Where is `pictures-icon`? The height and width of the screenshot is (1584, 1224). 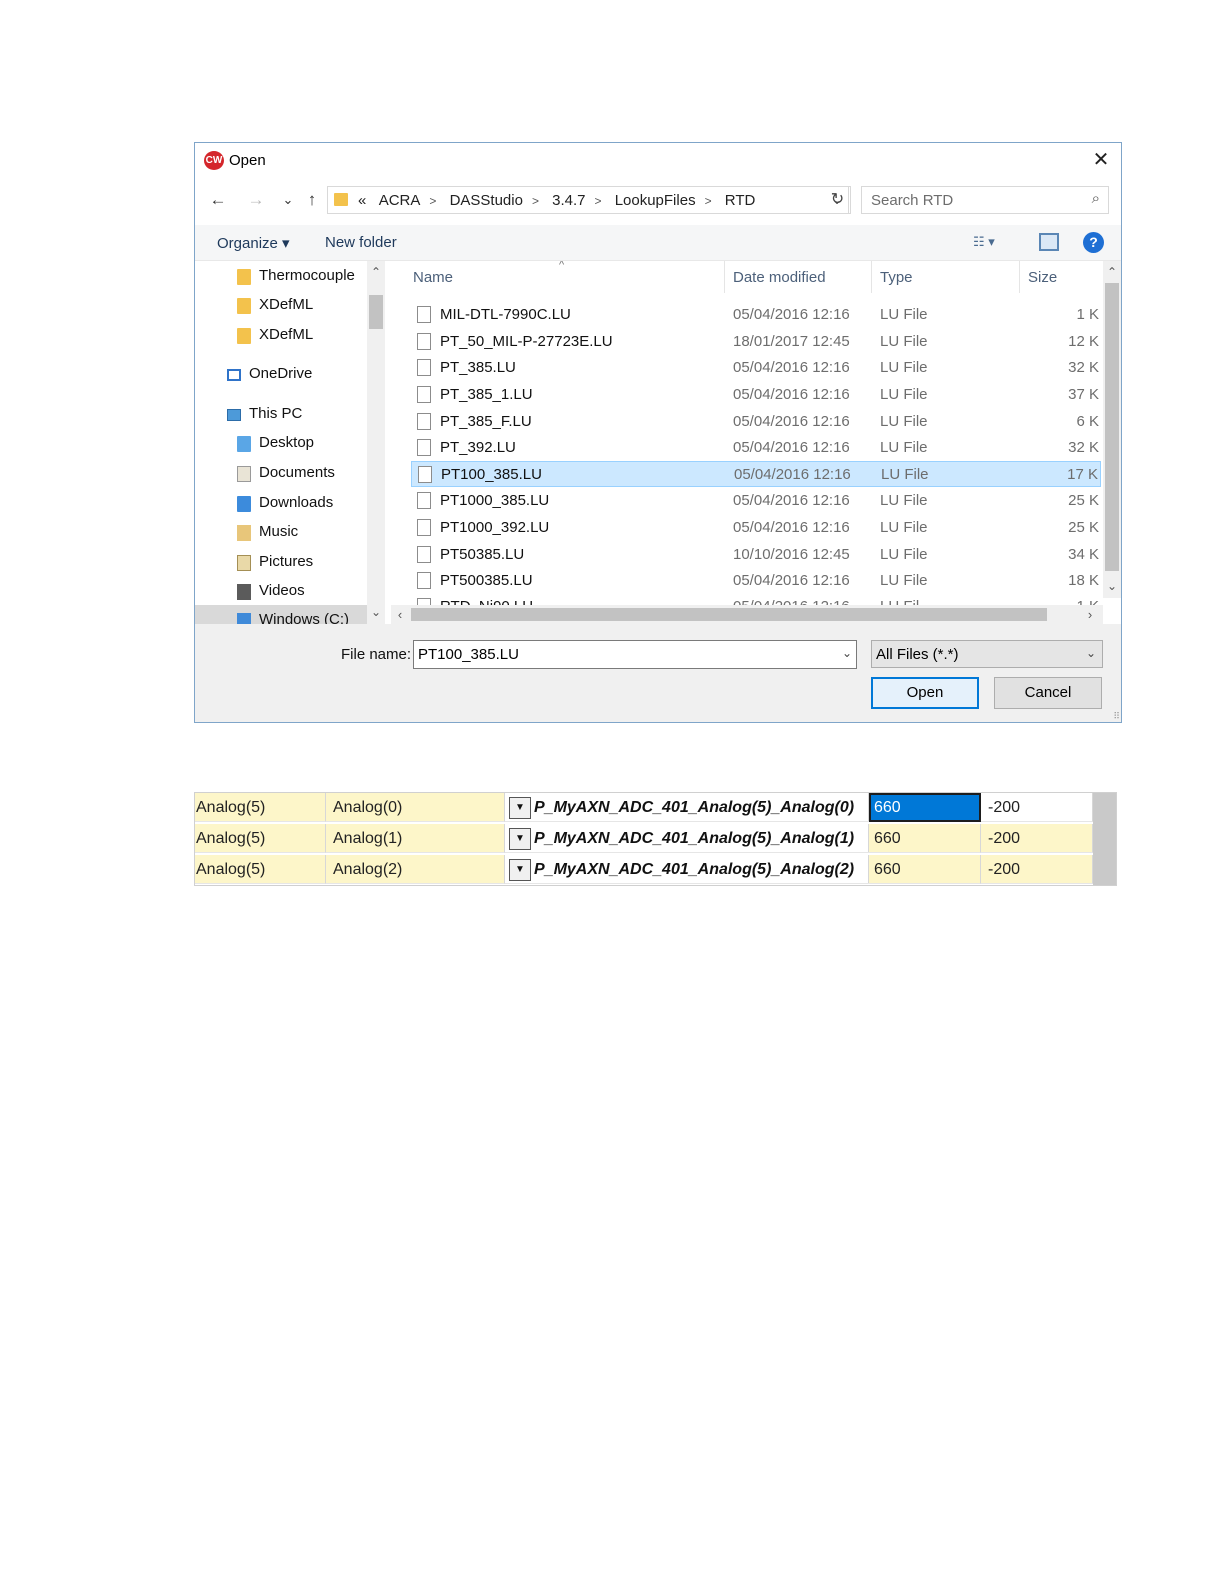 pictures-icon is located at coordinates (244, 563).